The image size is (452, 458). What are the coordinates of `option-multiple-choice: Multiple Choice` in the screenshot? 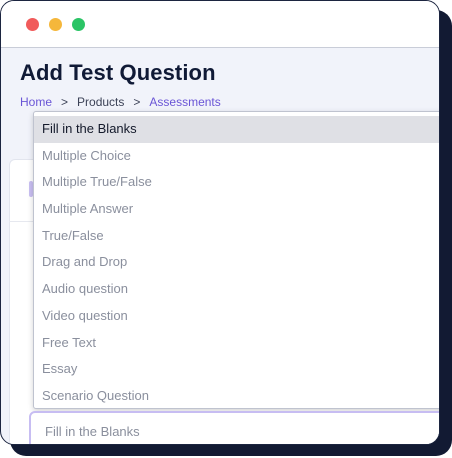 It's located at (236, 156).